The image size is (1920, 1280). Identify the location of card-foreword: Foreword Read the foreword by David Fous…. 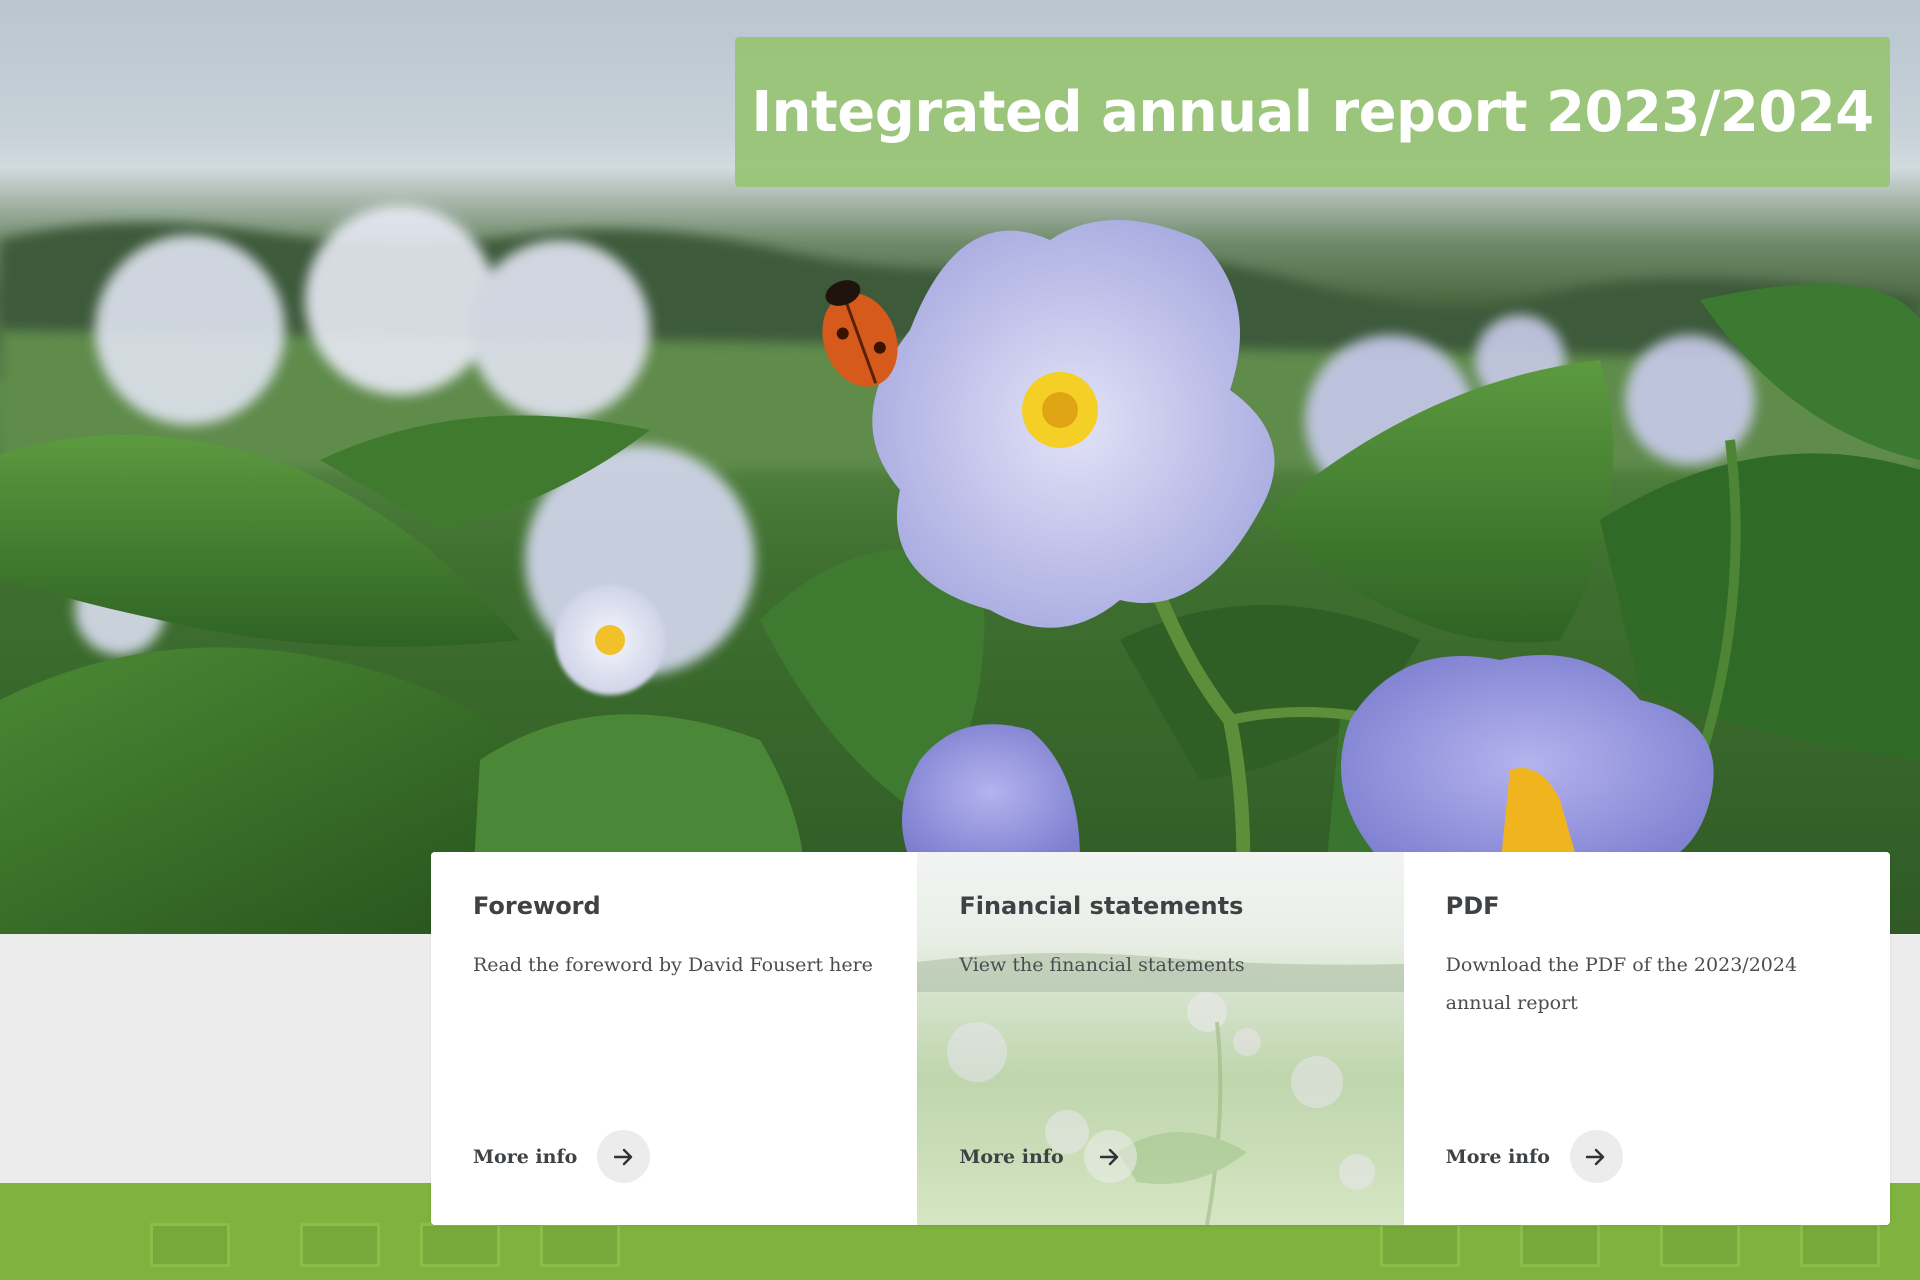
(674, 1038).